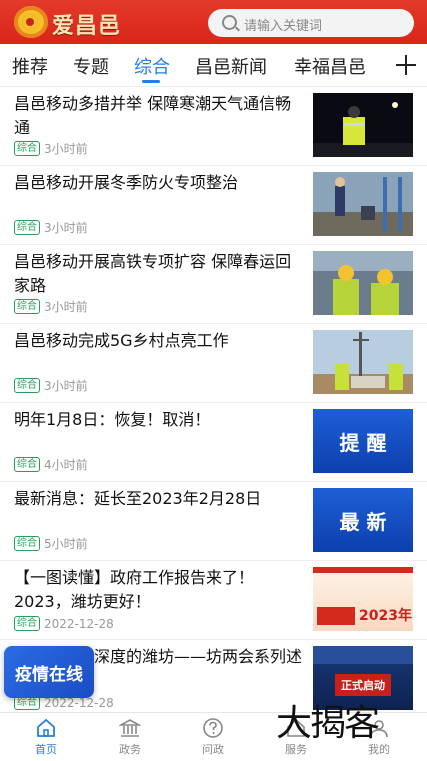 The height and width of the screenshot is (761, 427). I want to click on news-item: 昌邑移动完成5G乡村点亮工作 综合 3小时前, so click(213, 363).